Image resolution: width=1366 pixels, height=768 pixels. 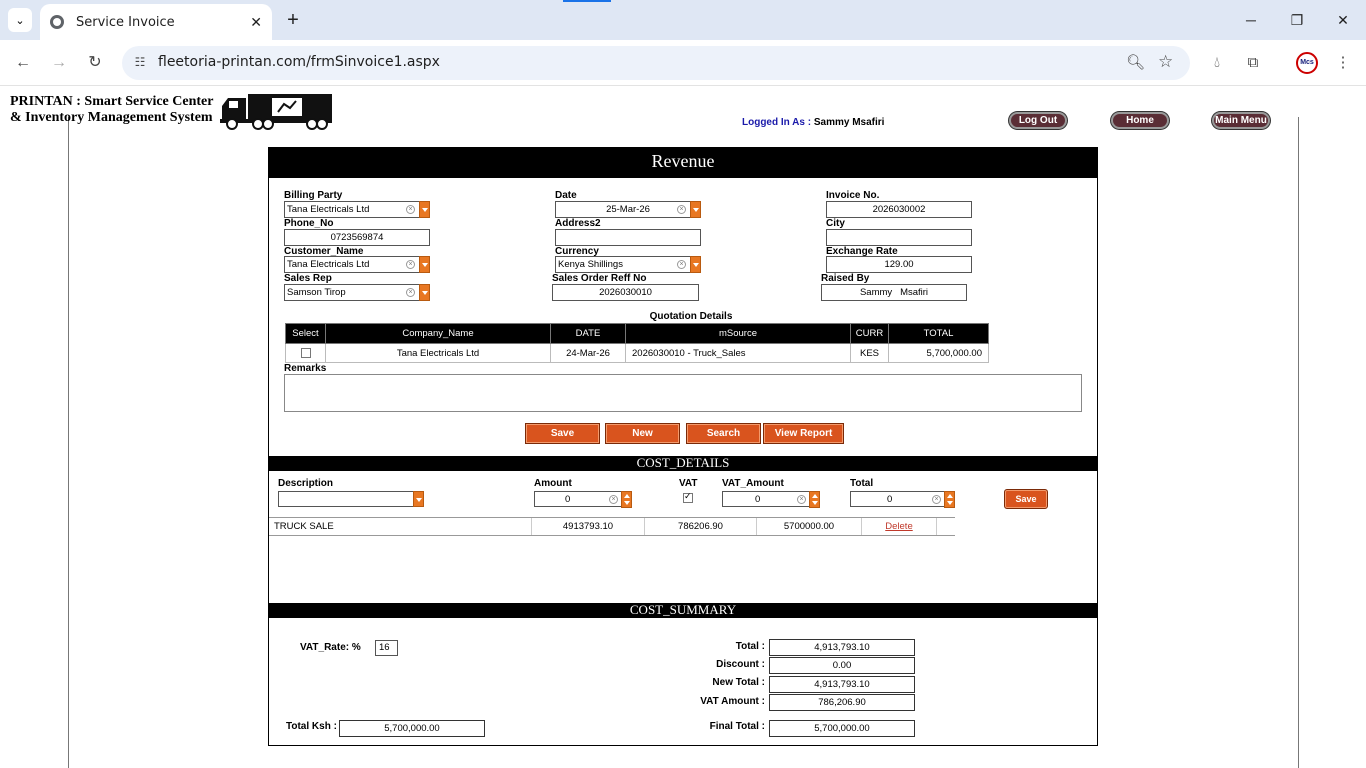 I want to click on logged-in-label: Logged In As :, so click(x=777, y=122).